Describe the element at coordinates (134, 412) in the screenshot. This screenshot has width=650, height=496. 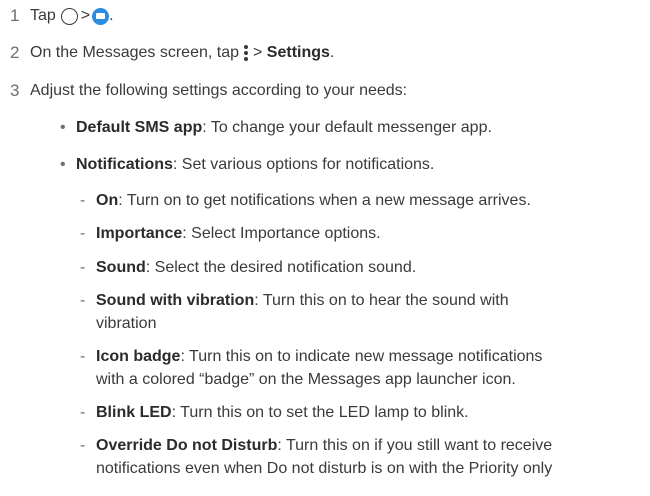
I see `sub-item-term: Blink LED` at that location.